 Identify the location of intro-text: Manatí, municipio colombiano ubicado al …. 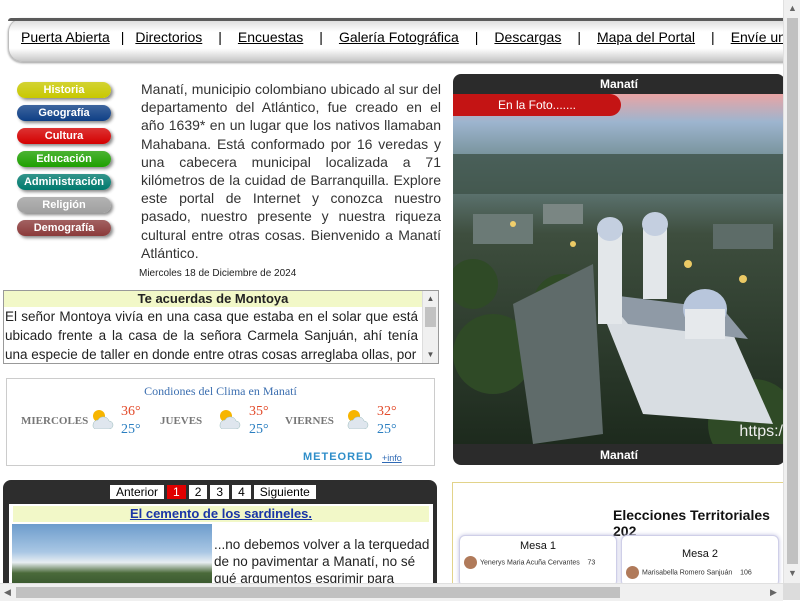
(291, 171).